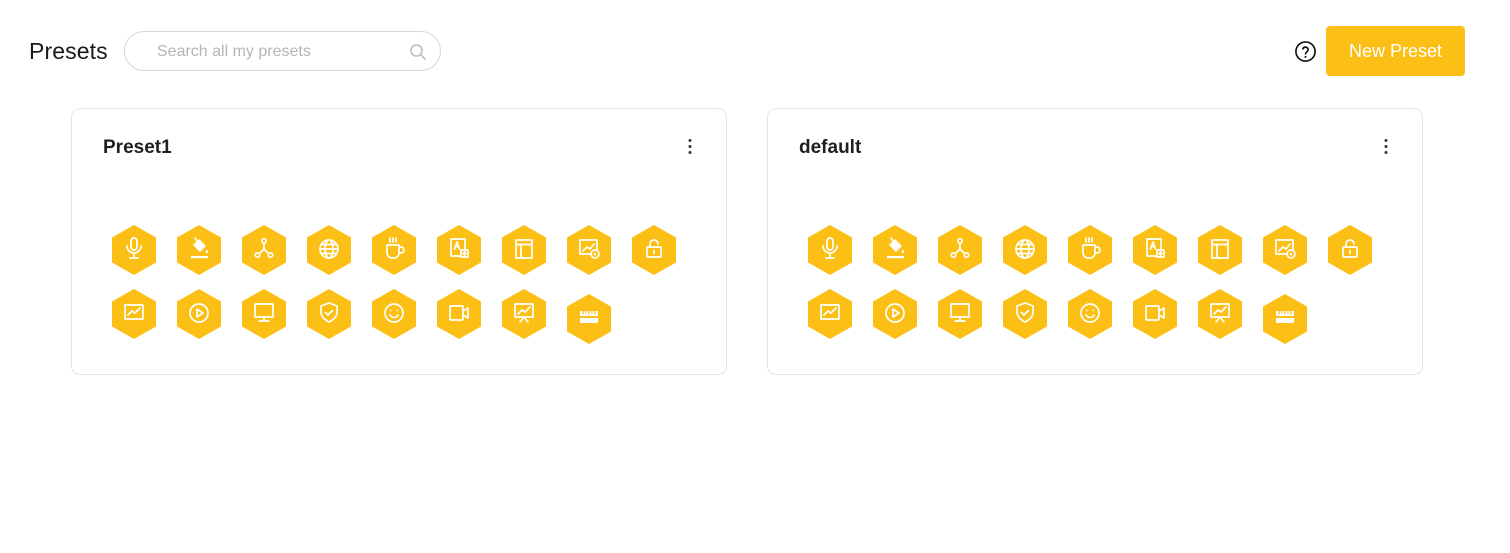 This screenshot has width=1510, height=553. Describe the element at coordinates (1395, 51) in the screenshot. I see `new-preset-button: New Preset` at that location.